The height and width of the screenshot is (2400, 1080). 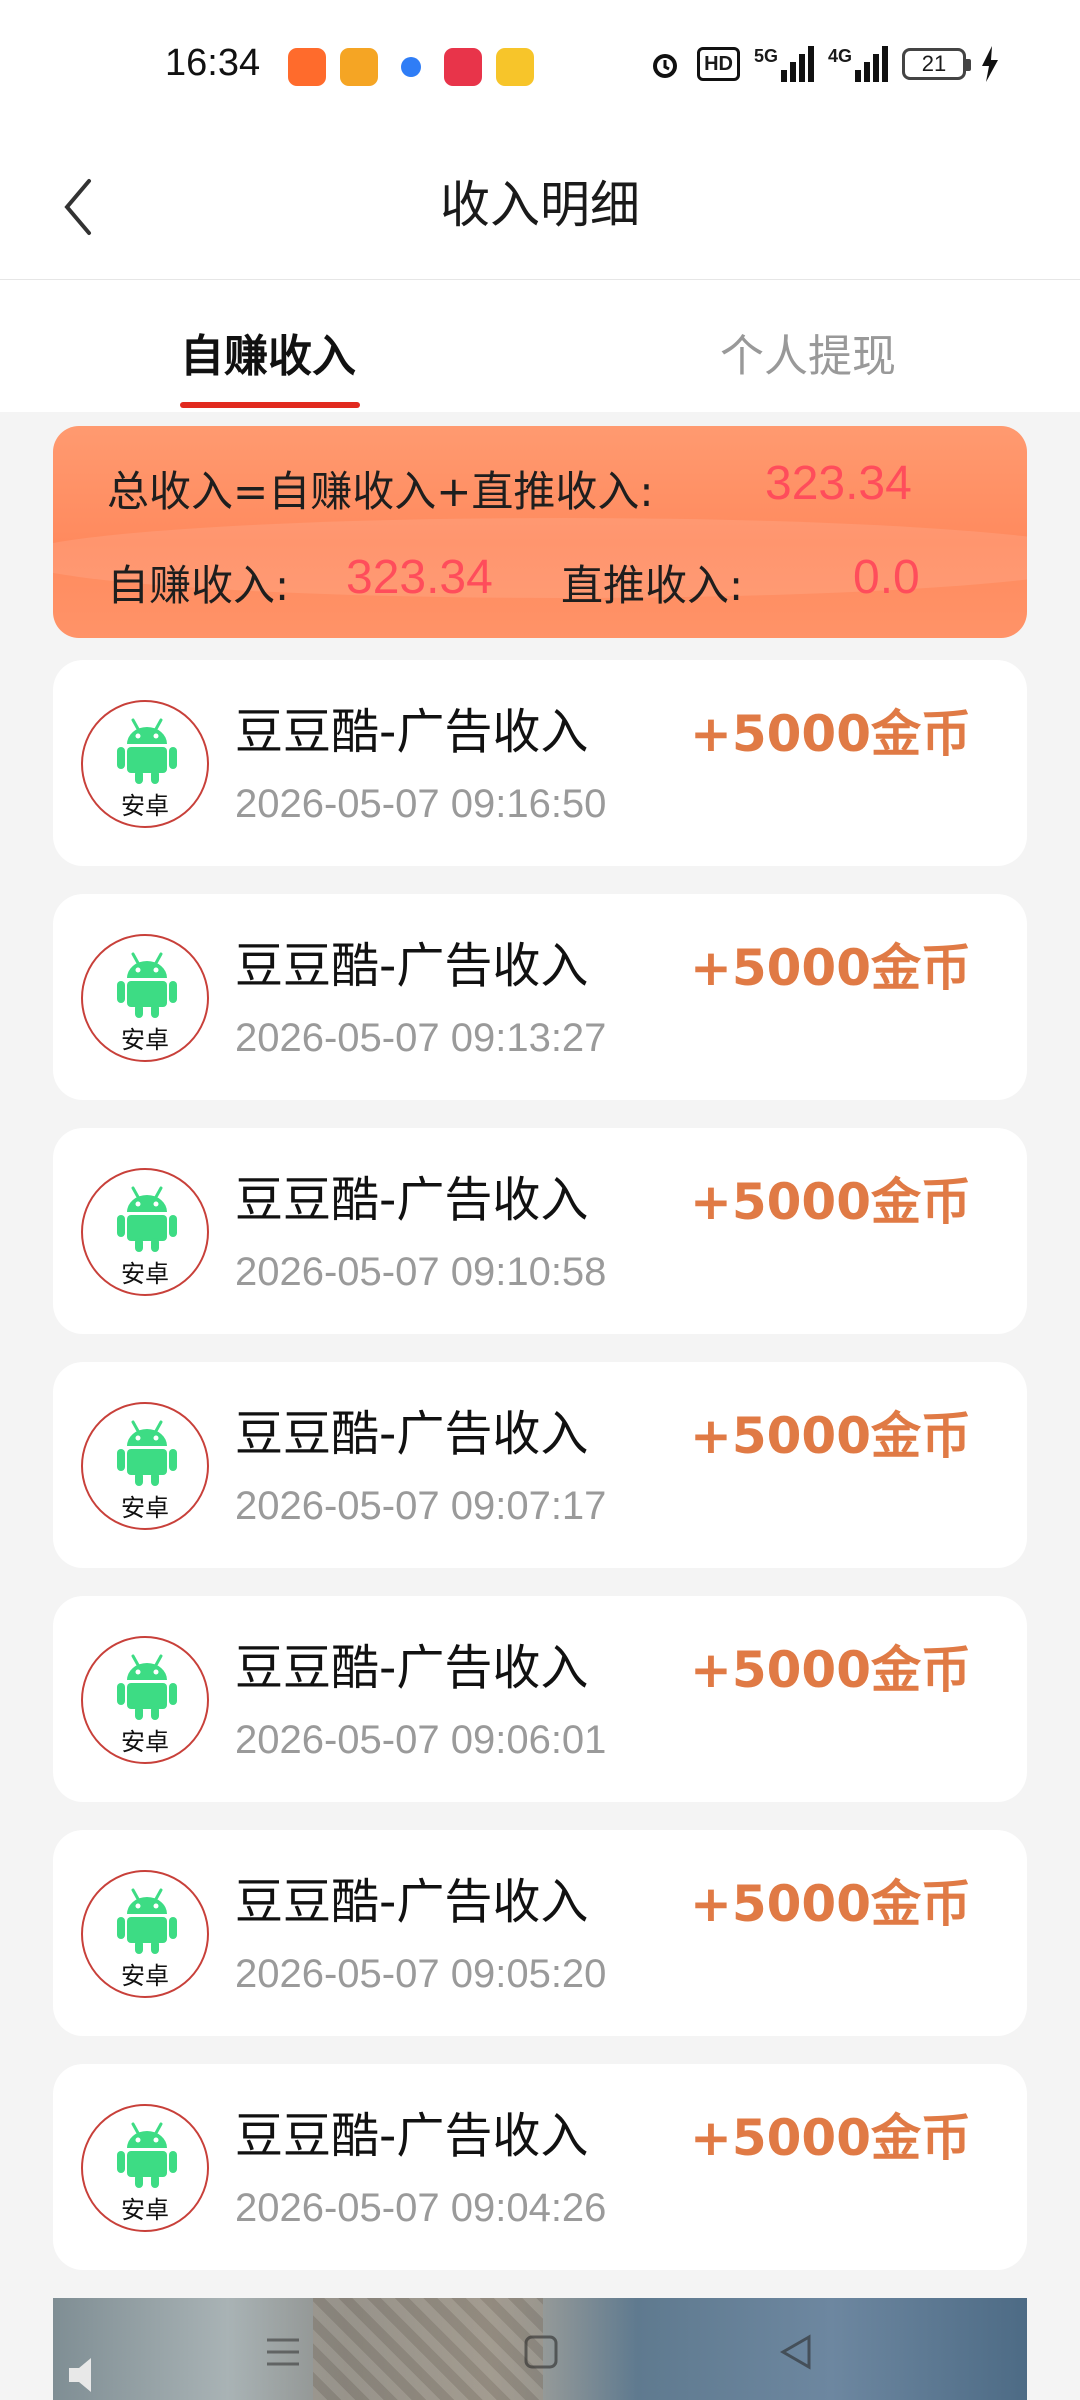 What do you see at coordinates (421, 1272) in the screenshot?
I see `item-timestamp: 2026-05-07 09:10:58` at bounding box center [421, 1272].